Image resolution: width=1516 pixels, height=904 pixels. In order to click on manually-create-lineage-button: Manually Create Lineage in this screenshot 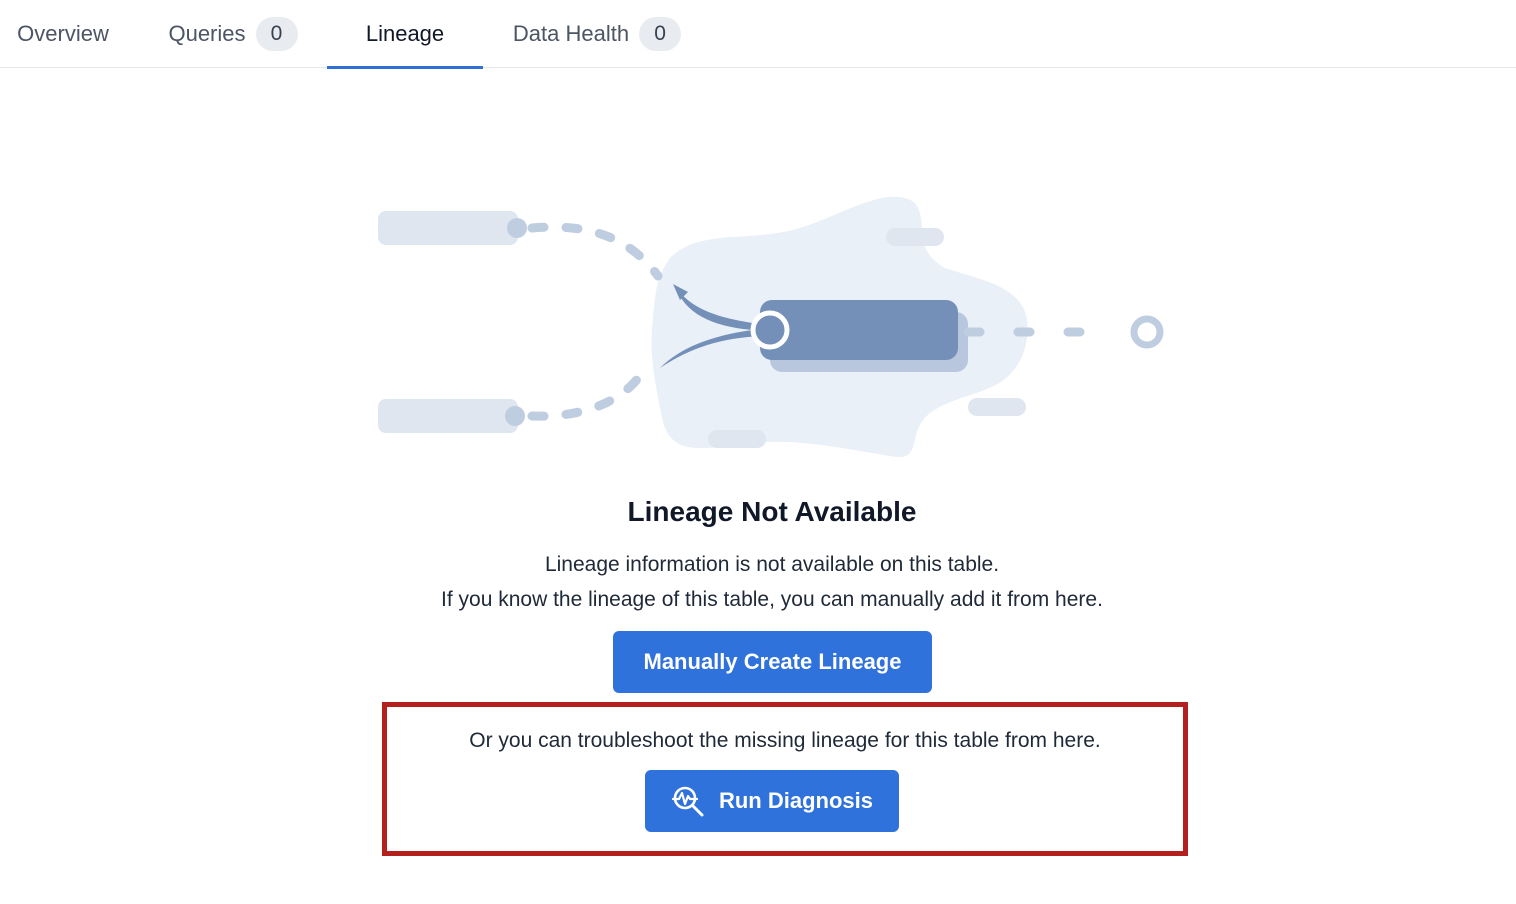, I will do `click(772, 662)`.